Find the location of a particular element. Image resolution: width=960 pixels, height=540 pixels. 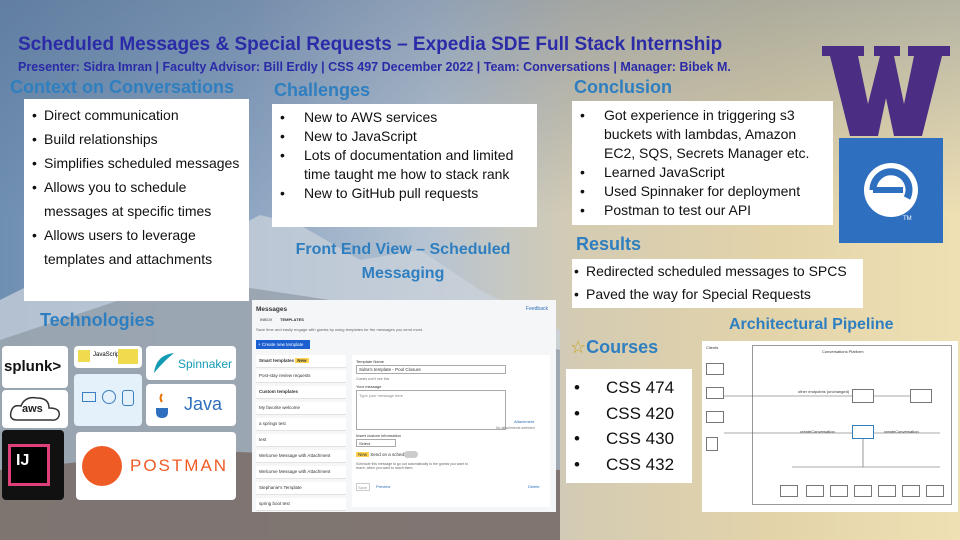

architecture-heading: Architectural Pipeline is located at coordinates (811, 324).